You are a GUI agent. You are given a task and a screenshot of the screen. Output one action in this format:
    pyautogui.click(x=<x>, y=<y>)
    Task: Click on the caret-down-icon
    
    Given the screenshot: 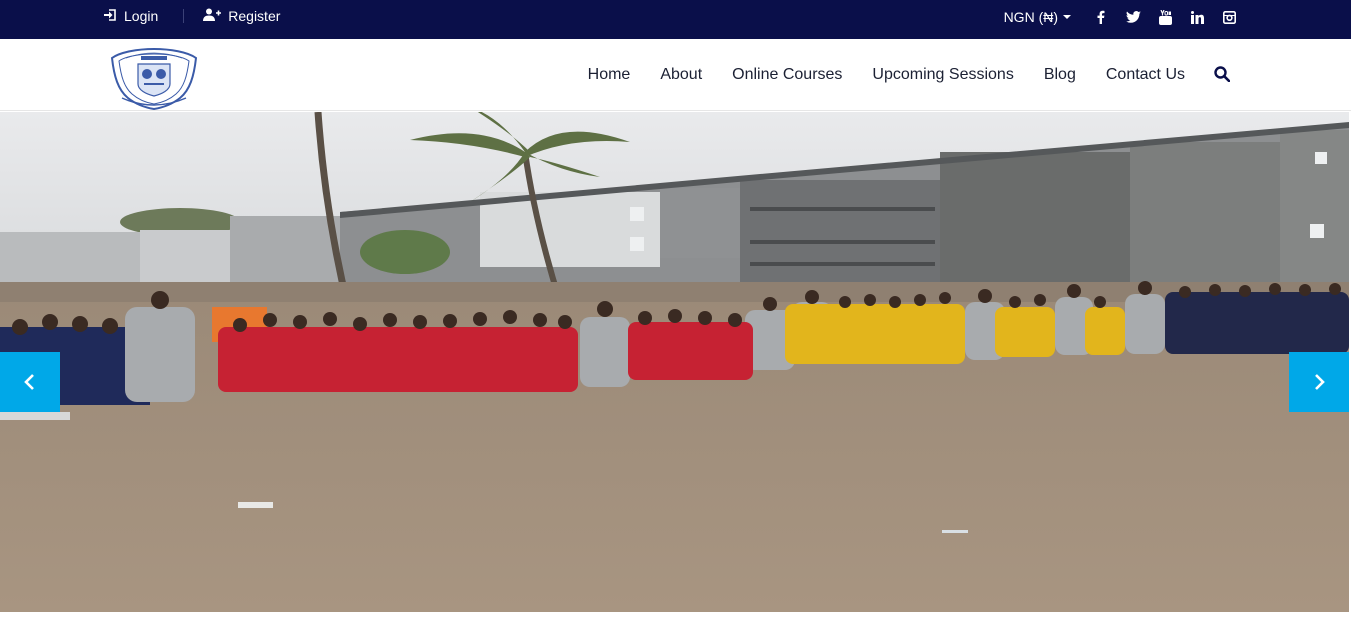 What is the action you would take?
    pyautogui.click(x=1067, y=17)
    